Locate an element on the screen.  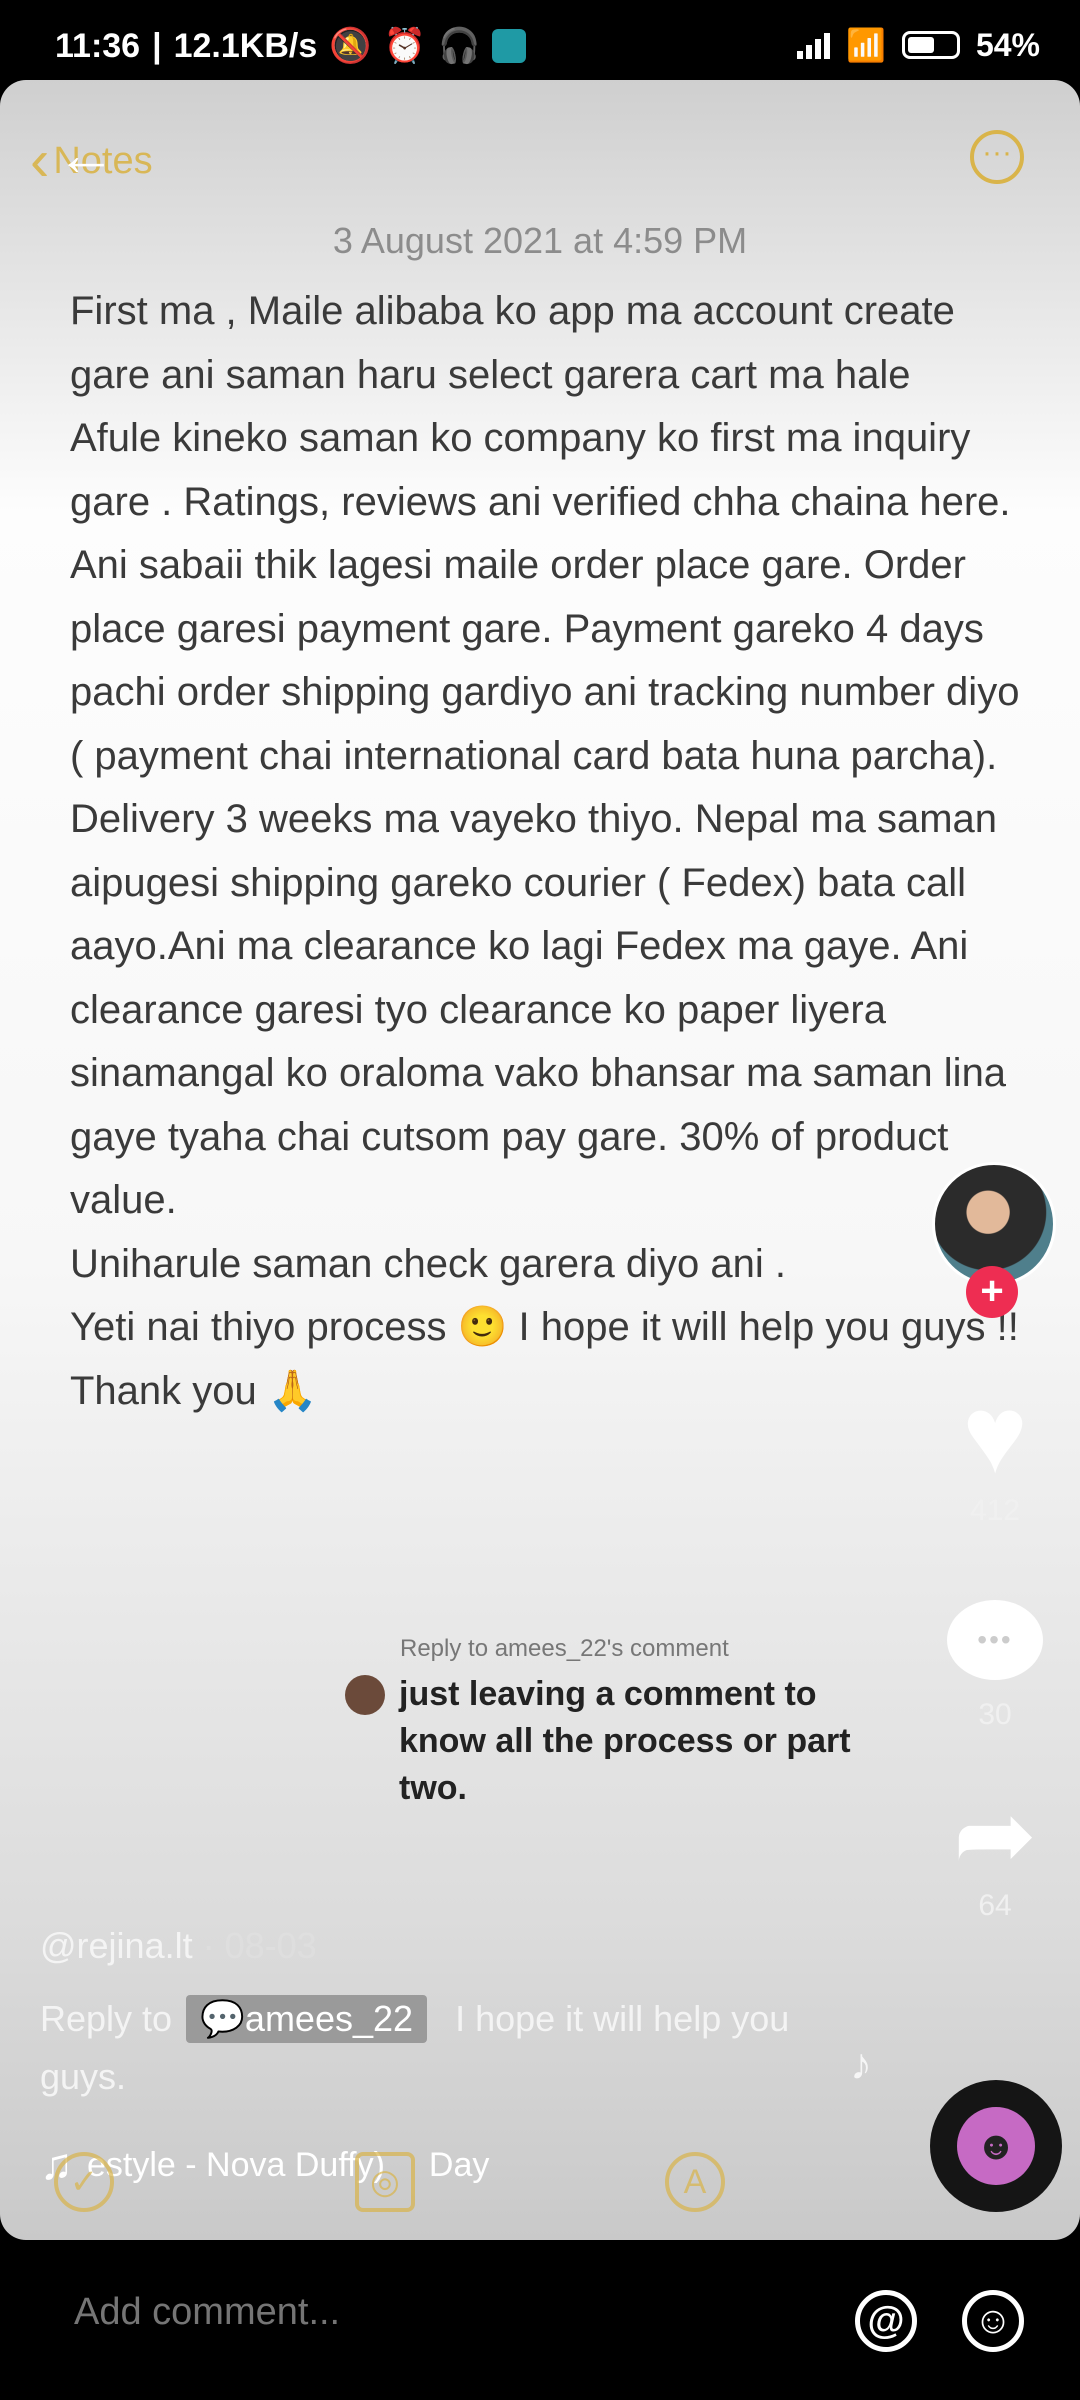
like-button: ♥ 412 is located at coordinates (995, 1454).